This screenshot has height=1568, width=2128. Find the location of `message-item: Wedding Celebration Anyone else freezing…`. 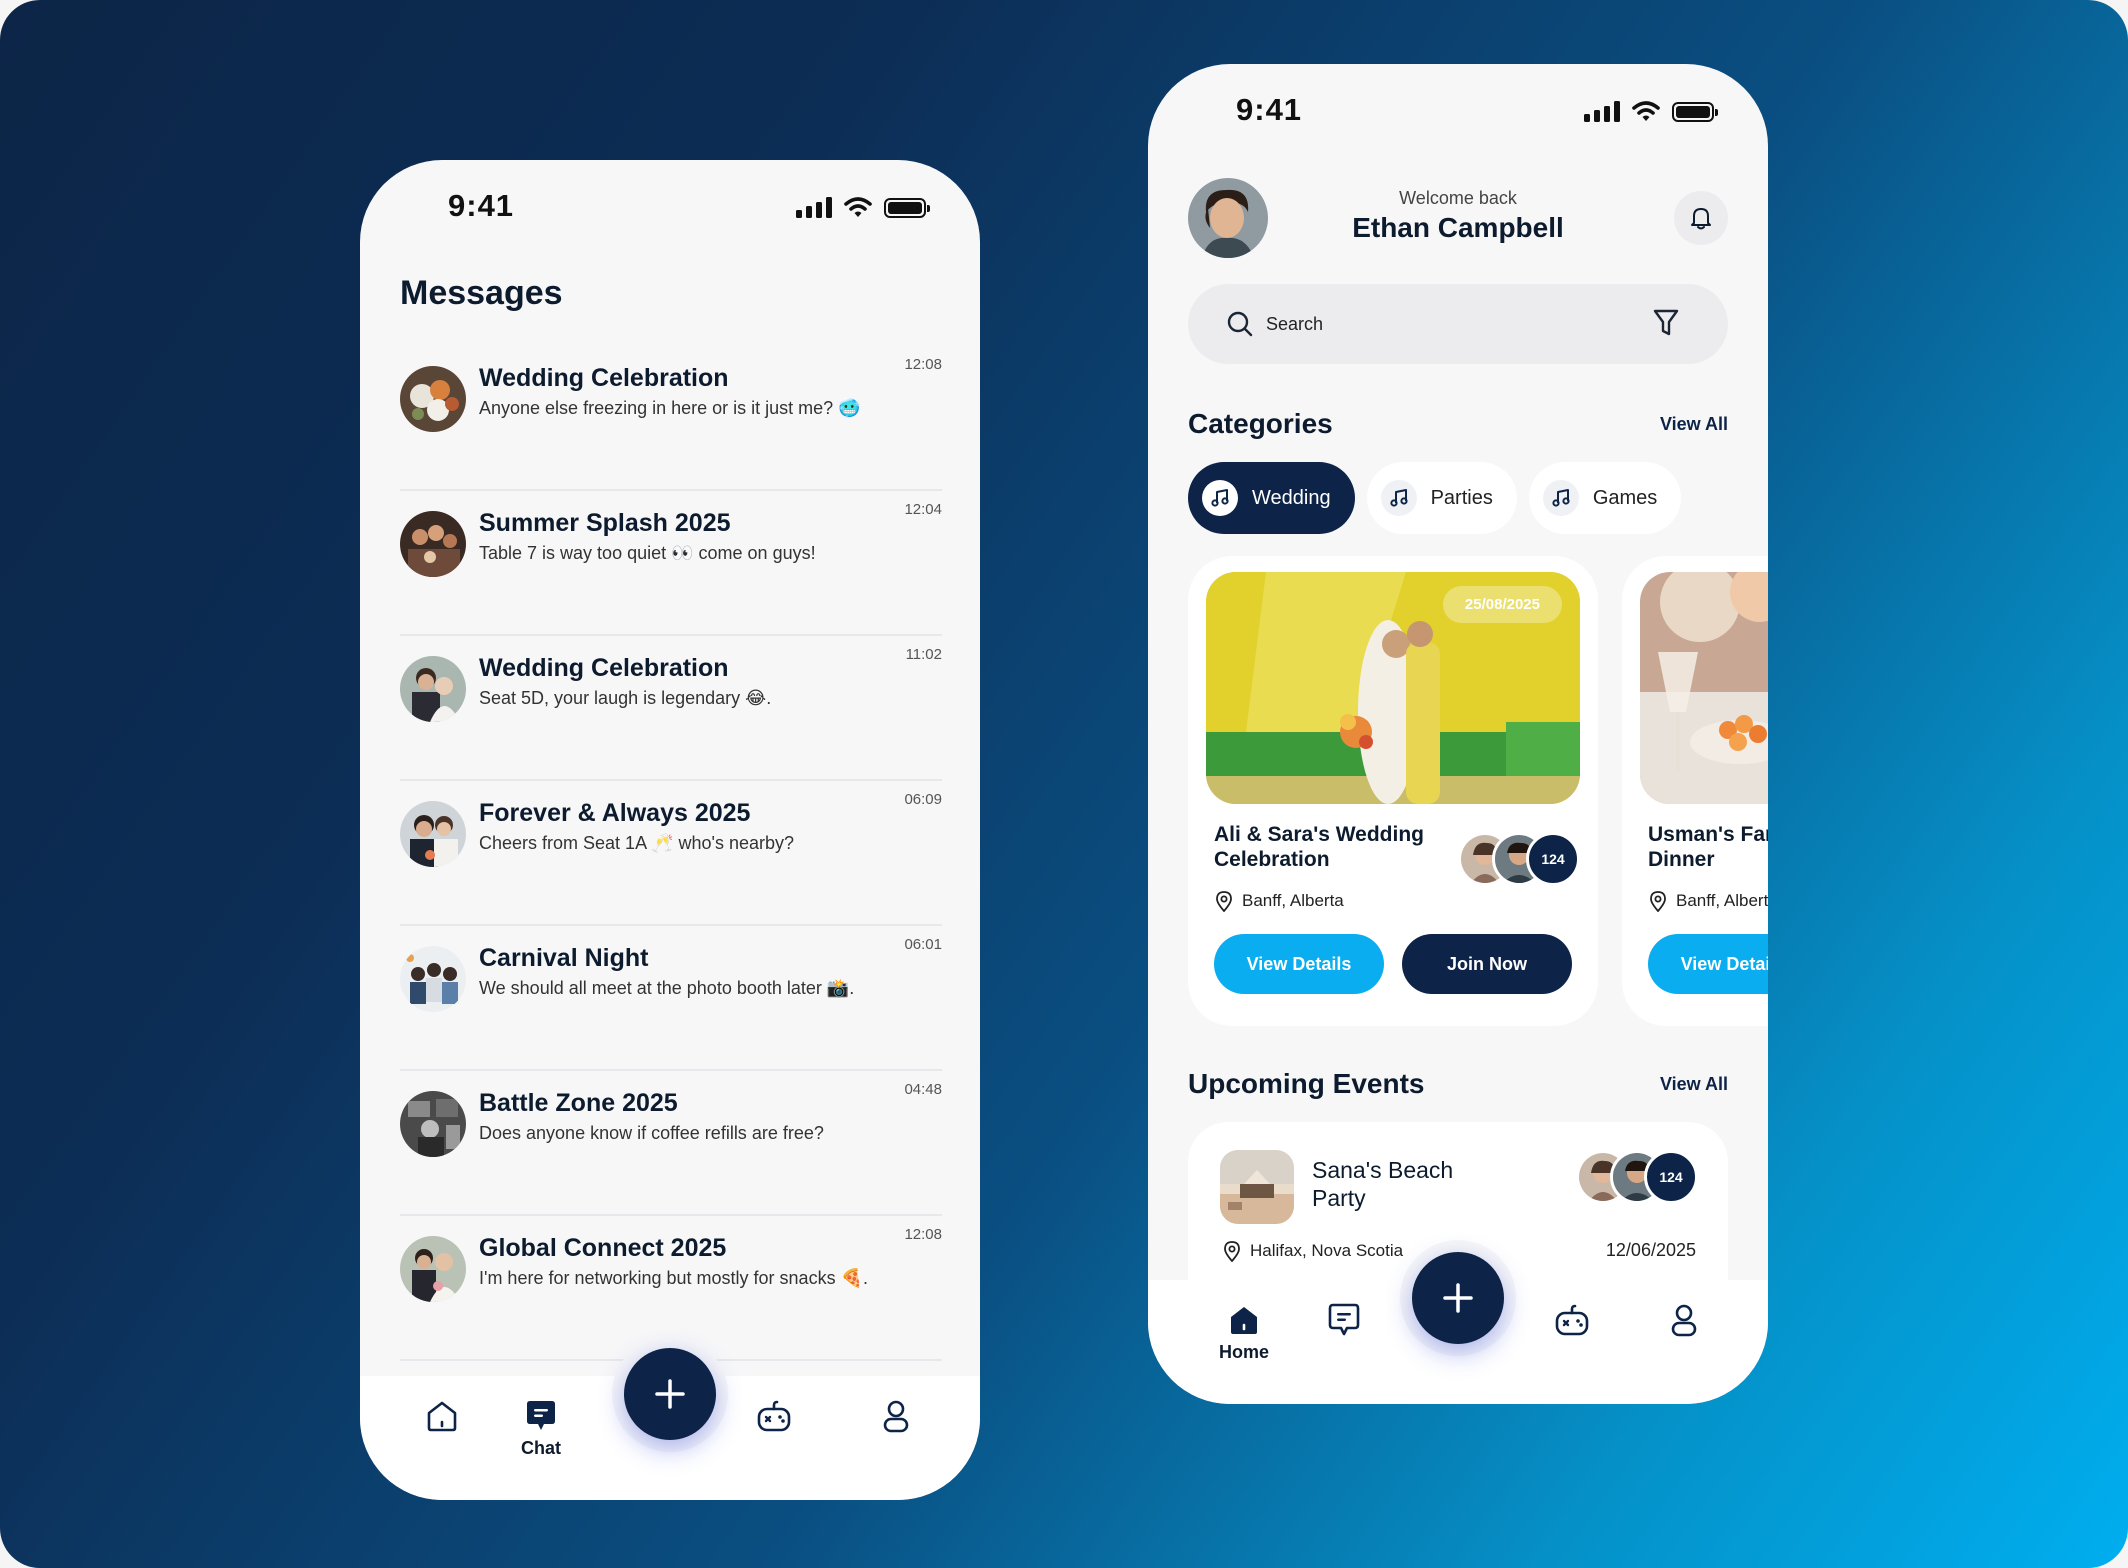

message-item: Wedding Celebration Anyone else freezing… is located at coordinates (671, 418).